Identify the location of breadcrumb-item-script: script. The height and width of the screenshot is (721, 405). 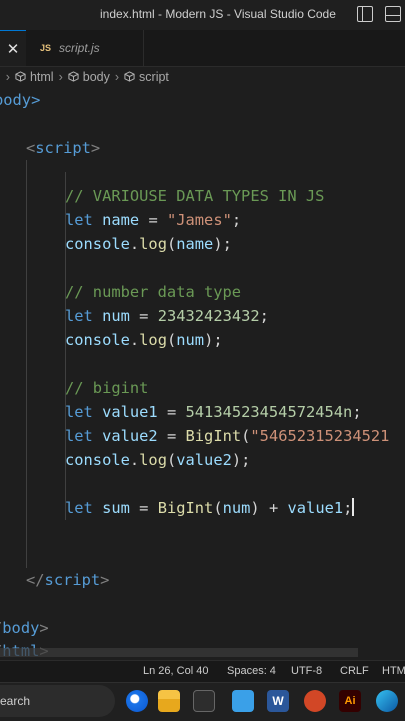
(146, 77).